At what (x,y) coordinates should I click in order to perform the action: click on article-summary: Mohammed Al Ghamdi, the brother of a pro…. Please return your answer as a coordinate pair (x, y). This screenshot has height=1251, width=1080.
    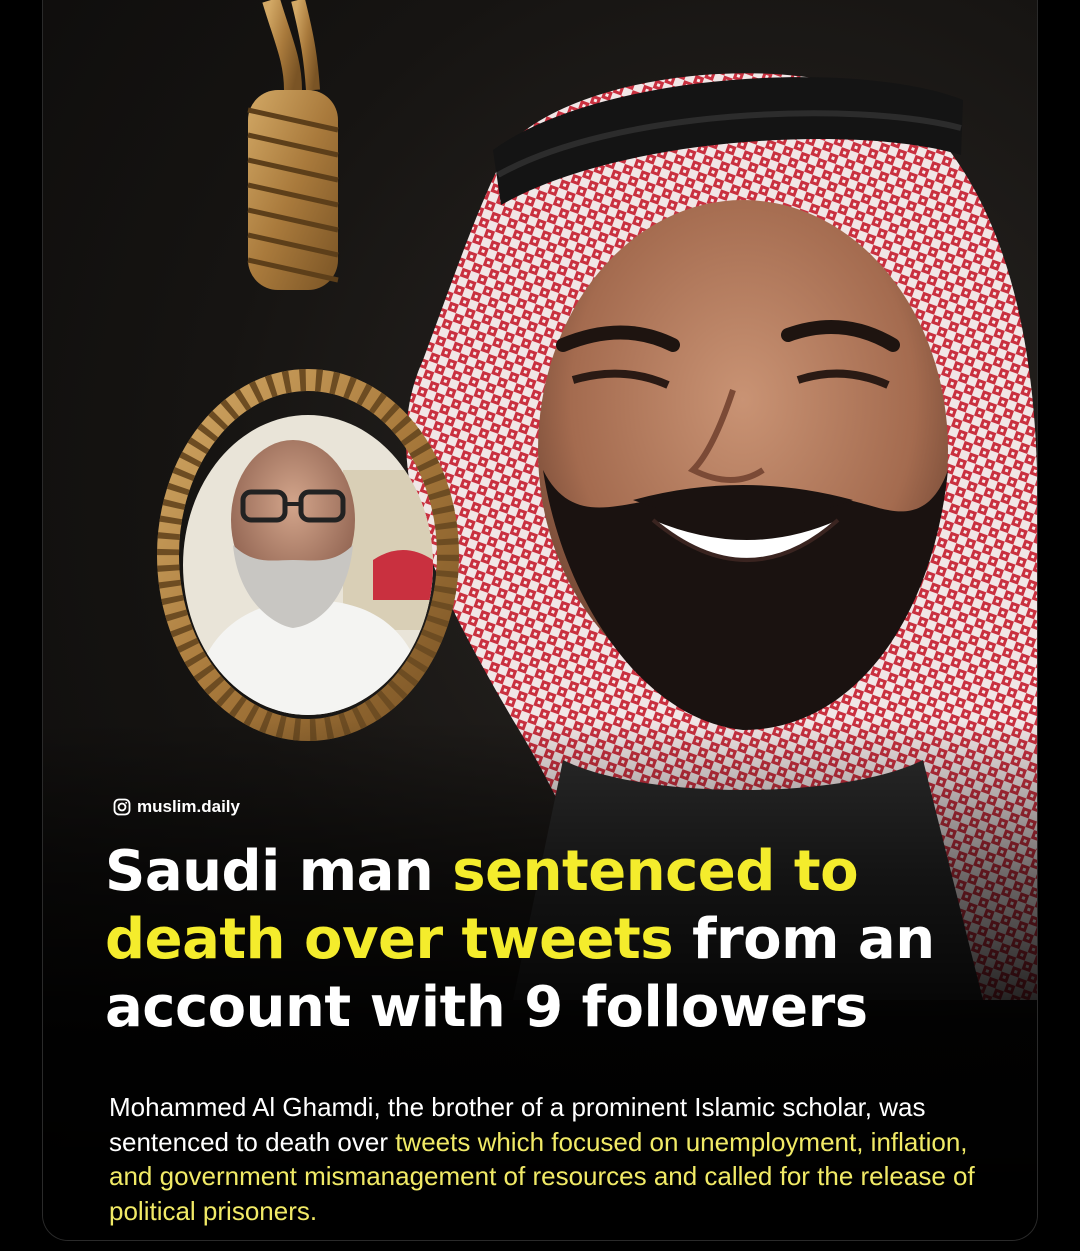
    Looking at the image, I should click on (549, 1159).